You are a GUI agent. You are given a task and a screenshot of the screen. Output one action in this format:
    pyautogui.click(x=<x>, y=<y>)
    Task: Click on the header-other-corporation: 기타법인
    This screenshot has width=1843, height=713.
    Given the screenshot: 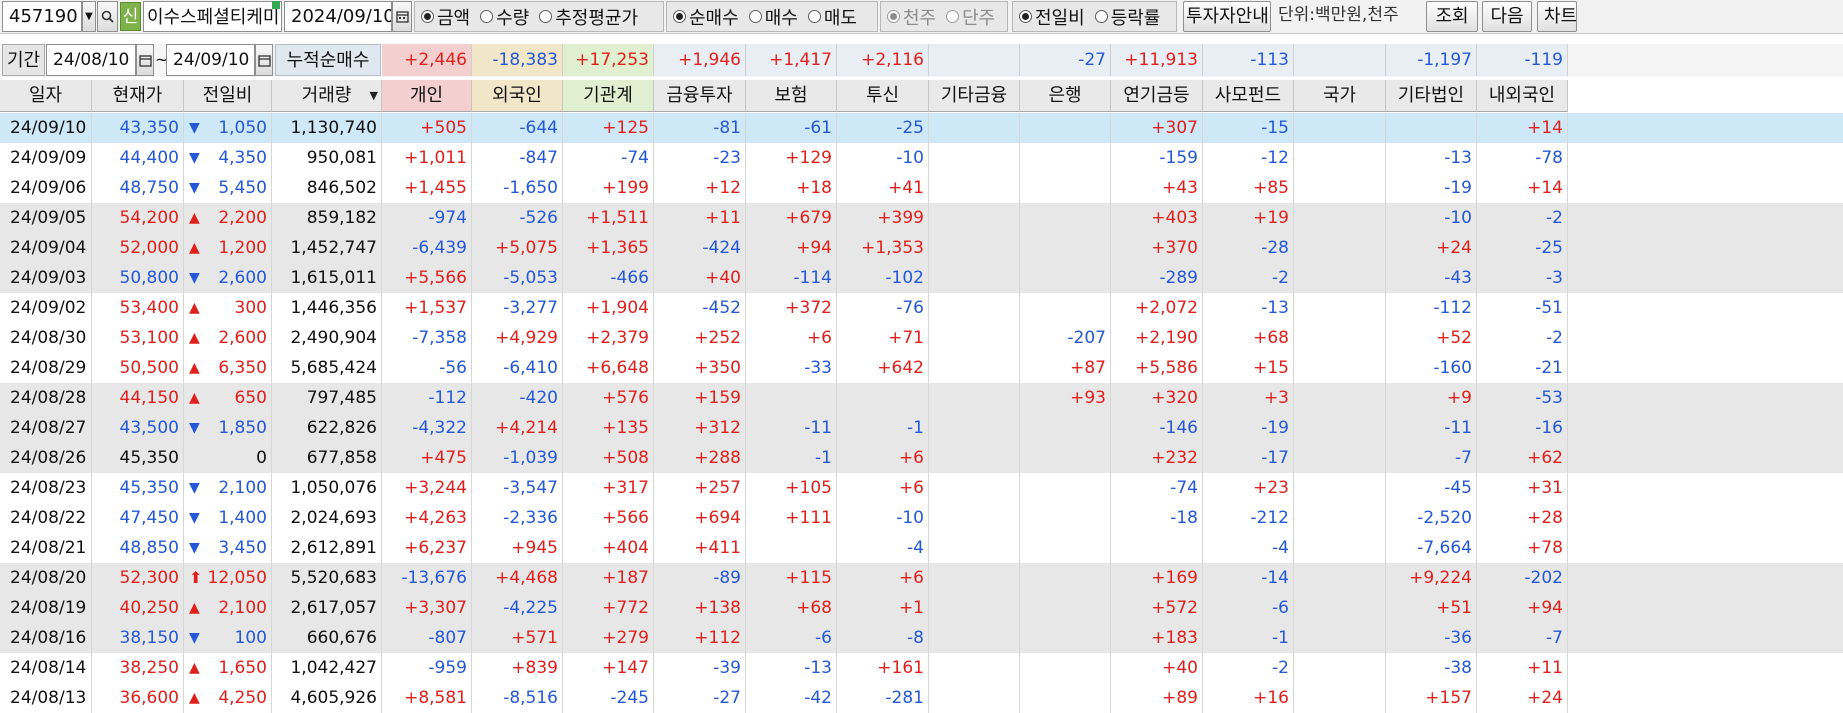 What is the action you would take?
    pyautogui.click(x=1431, y=96)
    